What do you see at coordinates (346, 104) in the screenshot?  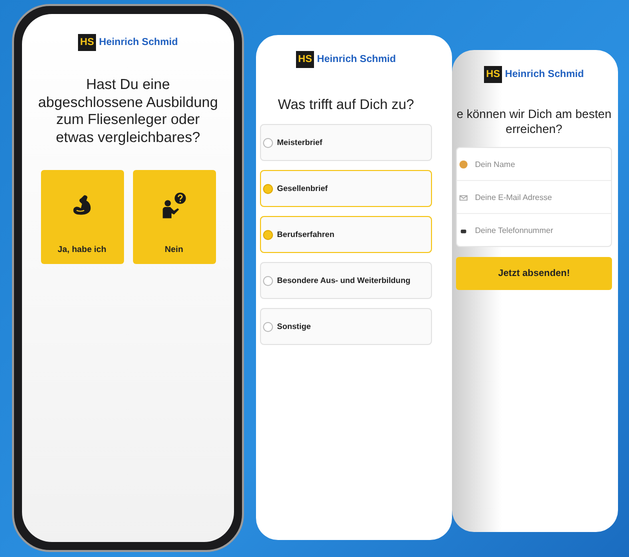 I see `question-title: Was trifft auf Dich zu?` at bounding box center [346, 104].